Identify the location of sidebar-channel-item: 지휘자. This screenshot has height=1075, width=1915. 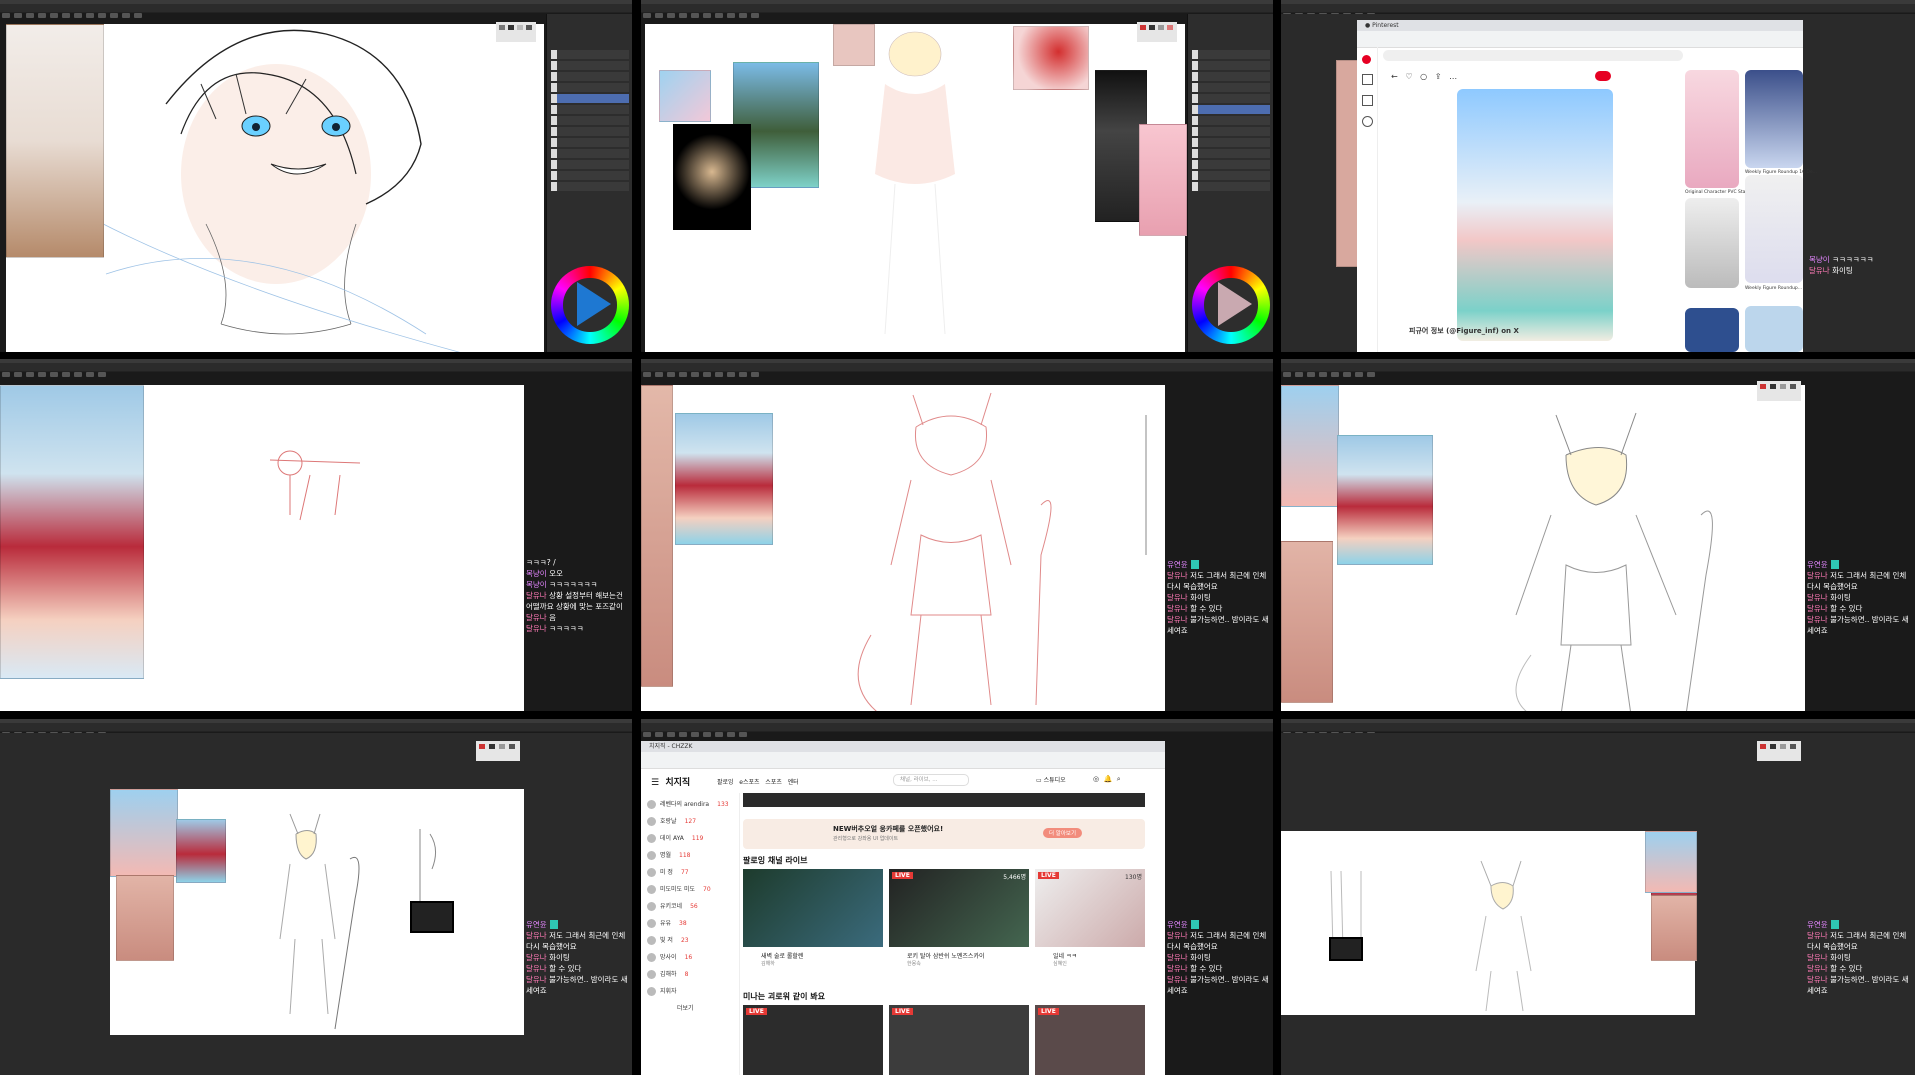
(666, 991).